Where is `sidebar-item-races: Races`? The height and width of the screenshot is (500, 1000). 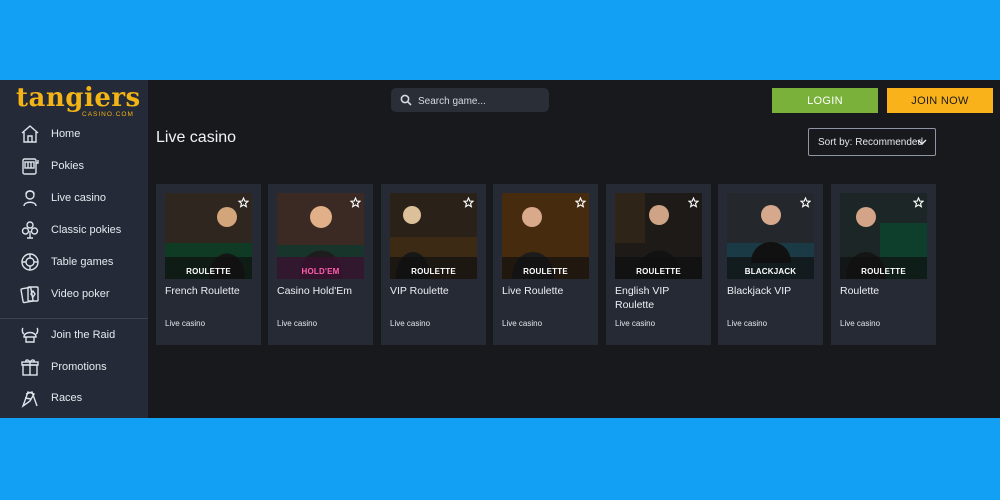 sidebar-item-races: Races is located at coordinates (74, 398).